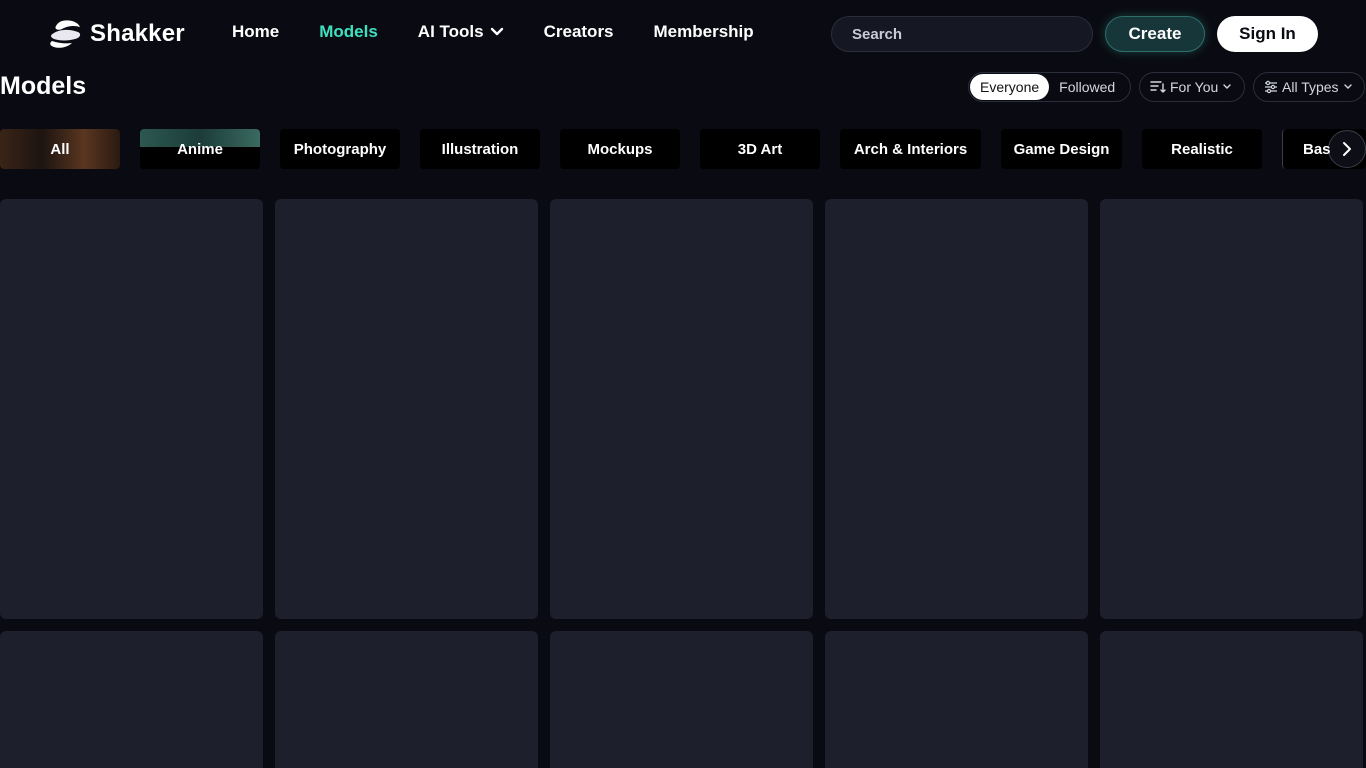  What do you see at coordinates (137, 33) in the screenshot?
I see `brand-name: Shakker` at bounding box center [137, 33].